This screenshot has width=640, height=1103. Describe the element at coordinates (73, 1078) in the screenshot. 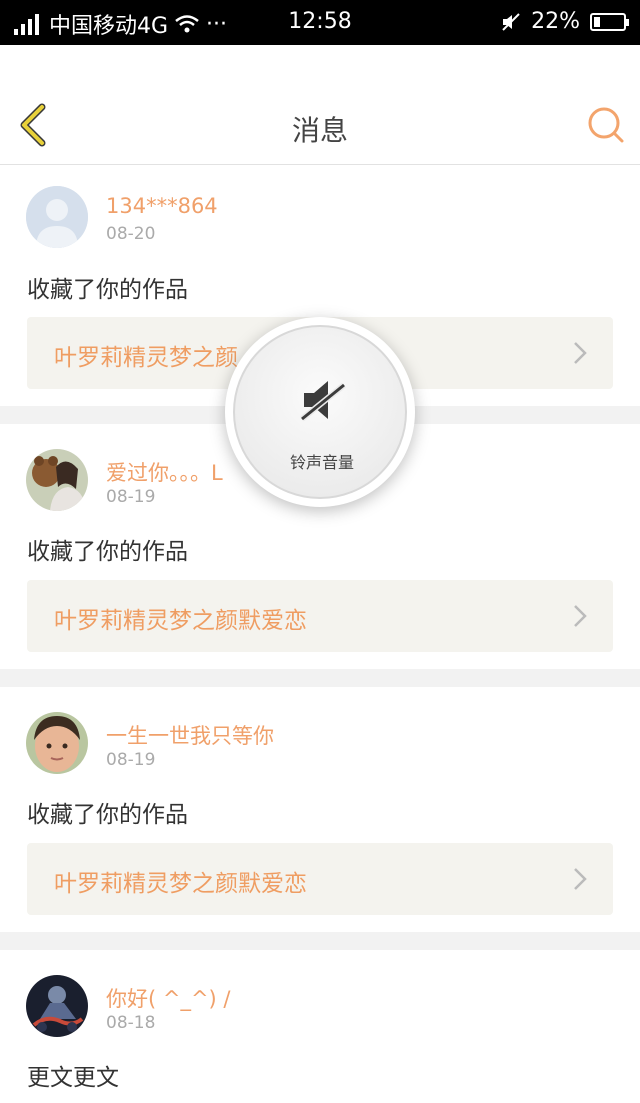

I see `message-text: 更文更文` at that location.